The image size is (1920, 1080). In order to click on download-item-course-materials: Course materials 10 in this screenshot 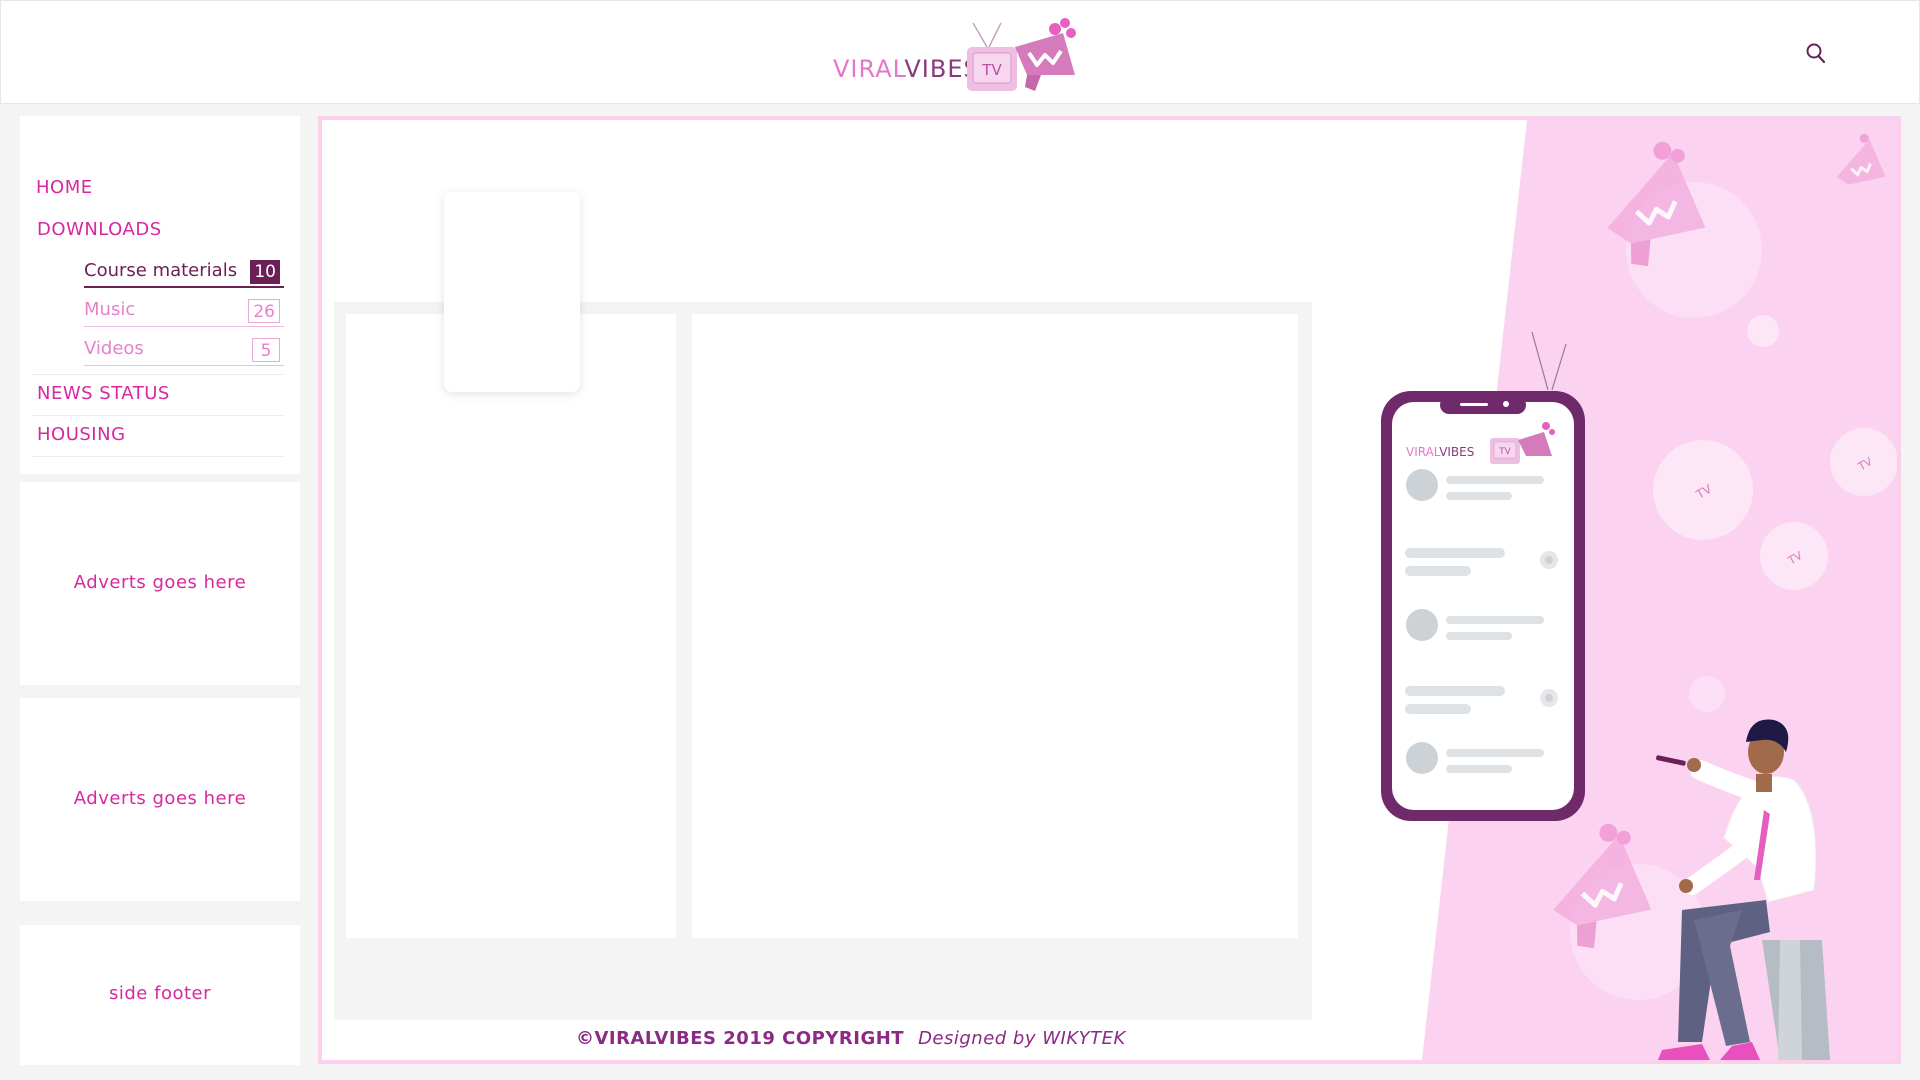, I will do `click(184, 274)`.